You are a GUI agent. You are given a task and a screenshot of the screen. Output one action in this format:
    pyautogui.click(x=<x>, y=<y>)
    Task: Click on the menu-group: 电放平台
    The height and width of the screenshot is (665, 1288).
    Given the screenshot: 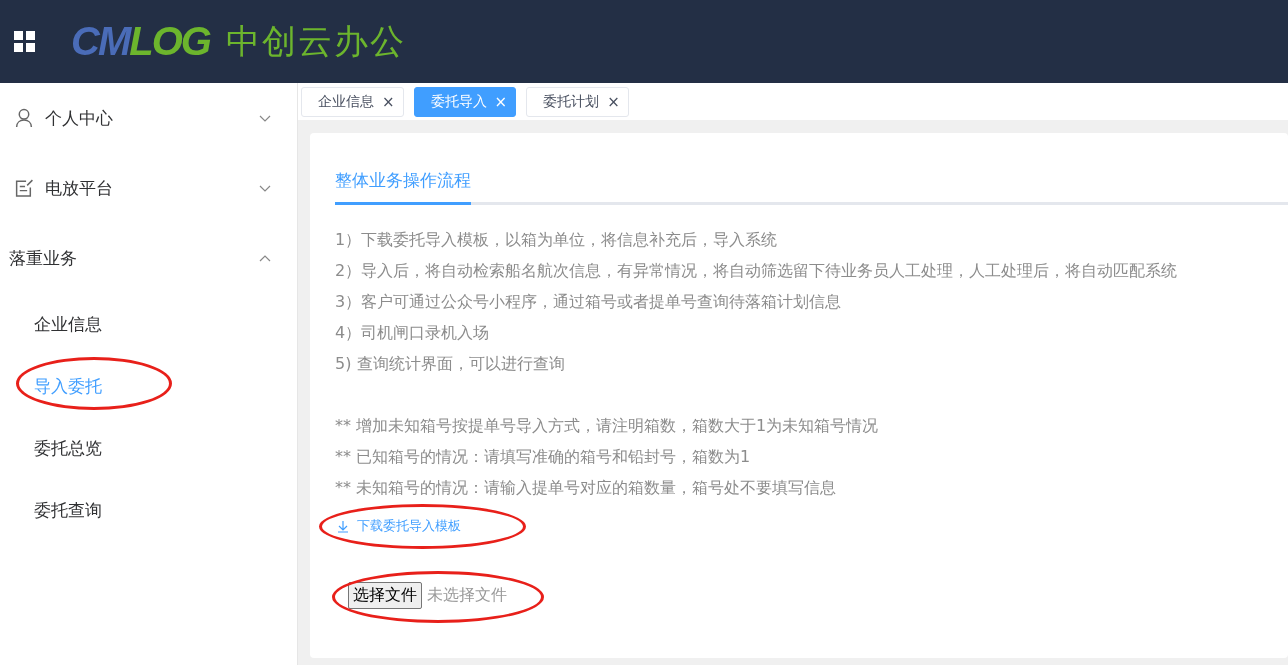 What is the action you would take?
    pyautogui.click(x=148, y=188)
    